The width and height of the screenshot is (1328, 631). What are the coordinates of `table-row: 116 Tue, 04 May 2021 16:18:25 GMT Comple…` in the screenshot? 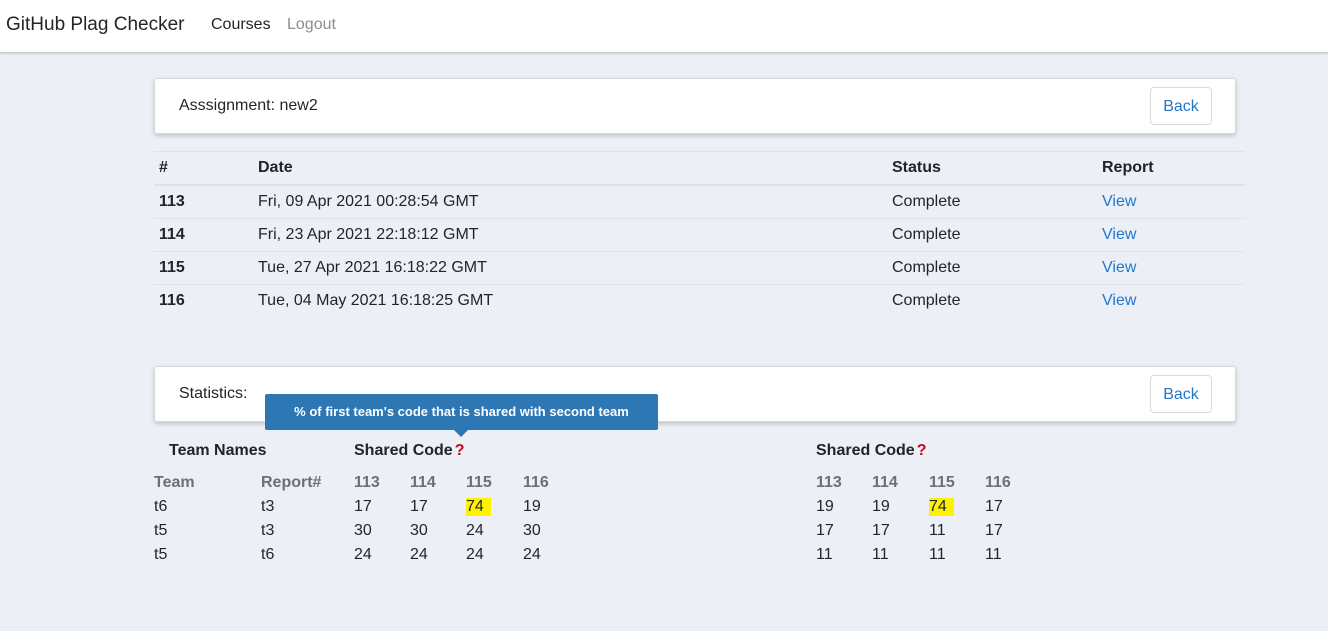 It's located at (699, 301).